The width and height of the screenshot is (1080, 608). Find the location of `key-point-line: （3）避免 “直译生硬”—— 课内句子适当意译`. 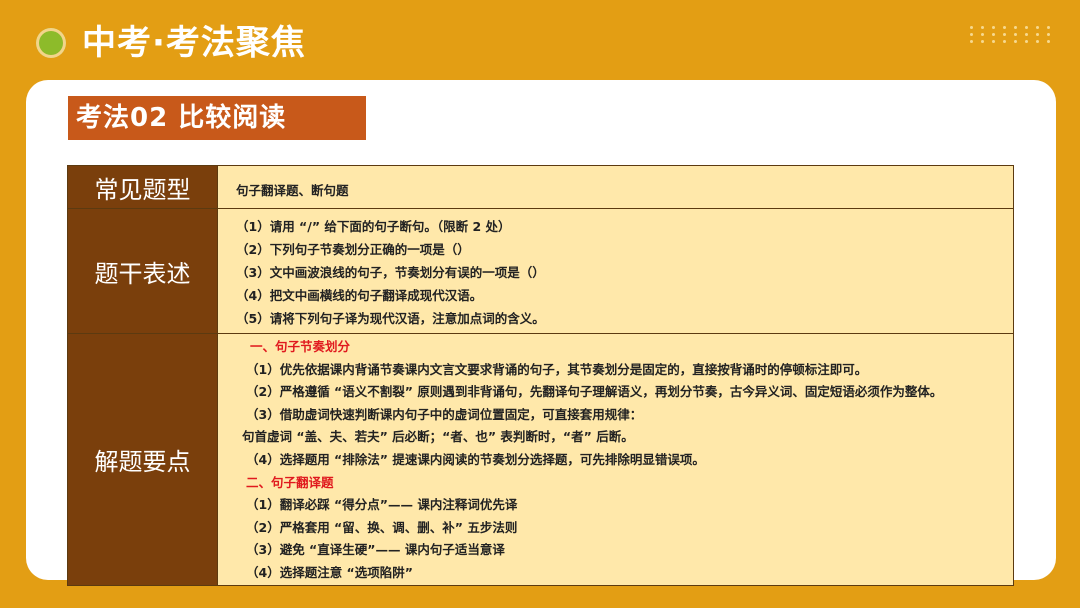

key-point-line: （3）避免 “直译生硬”—— 课内句子适当意译 is located at coordinates (375, 550).